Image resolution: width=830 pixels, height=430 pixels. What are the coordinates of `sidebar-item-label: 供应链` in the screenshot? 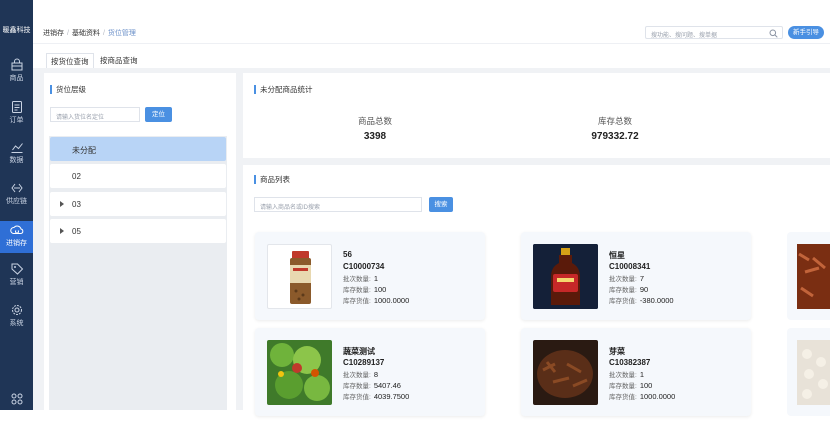 It's located at (16, 201).